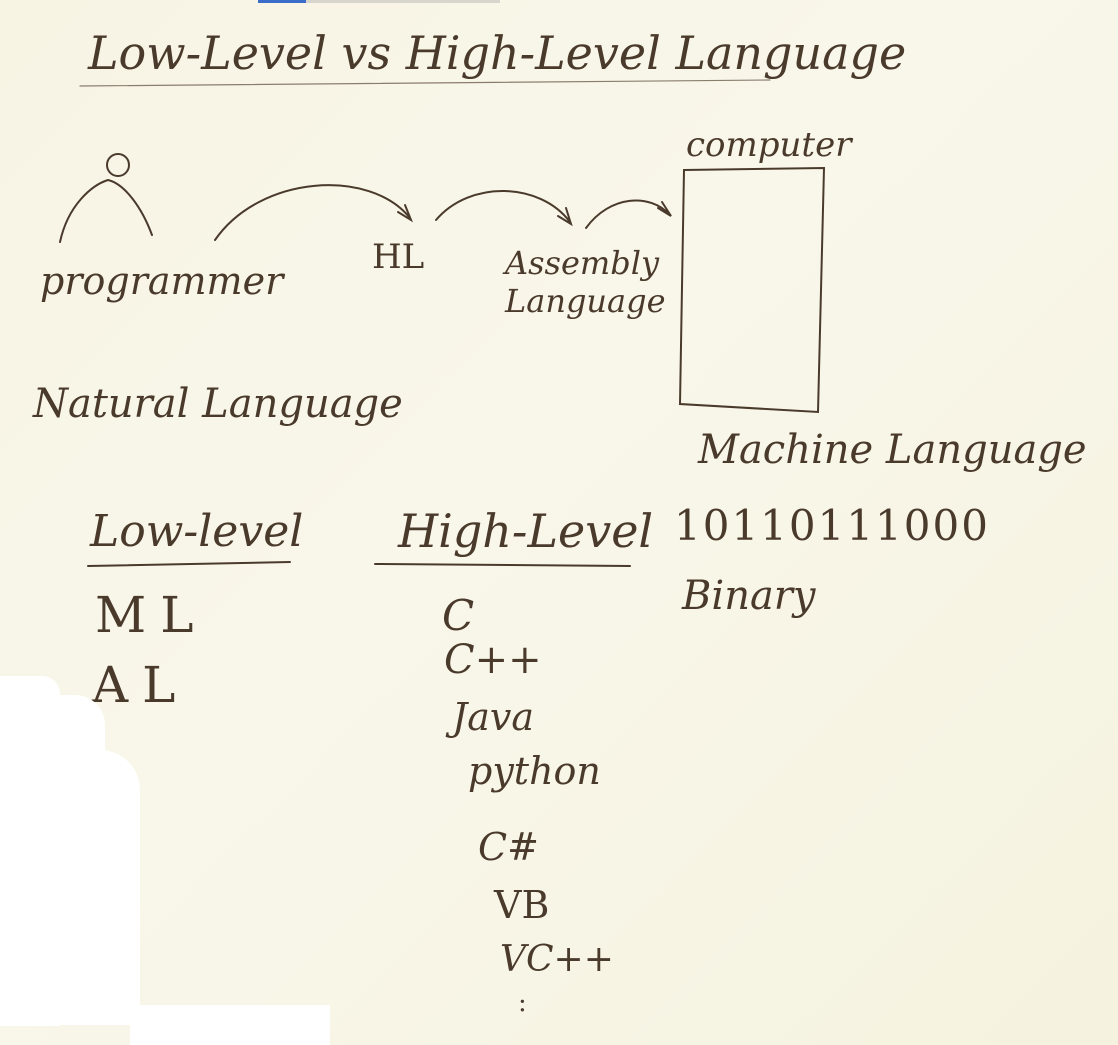  What do you see at coordinates (508, 847) in the screenshot?
I see `high-level-item: C#` at bounding box center [508, 847].